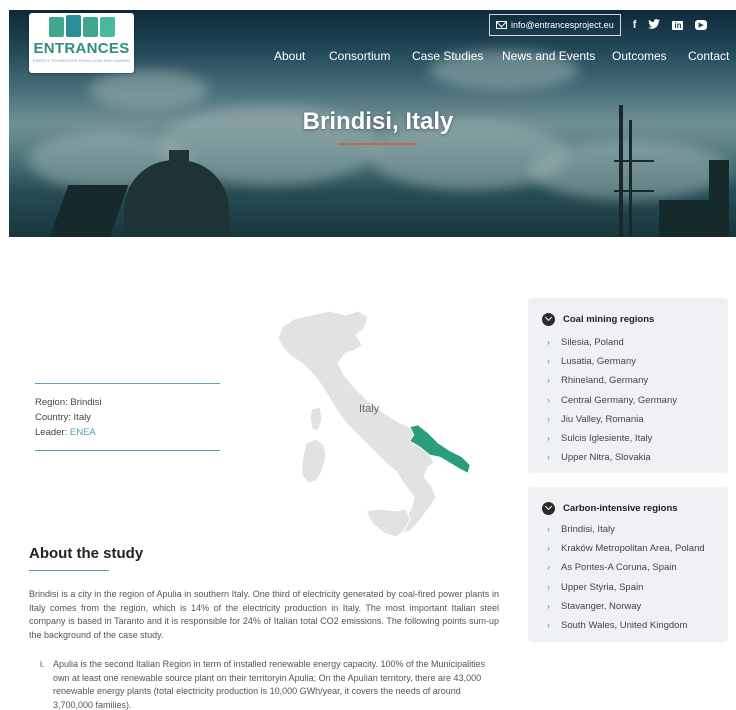 The image size is (736, 710). I want to click on title-underline, so click(378, 144).